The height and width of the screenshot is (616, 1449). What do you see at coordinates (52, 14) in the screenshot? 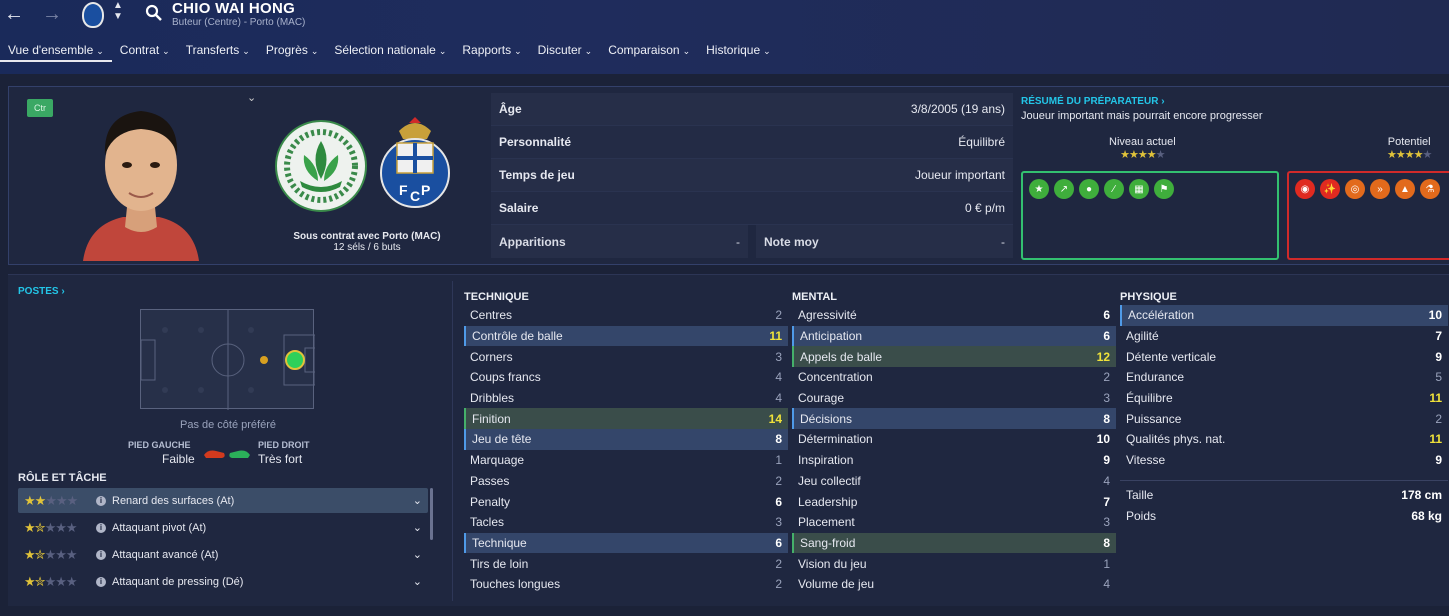
I see `forward-arrow-icon: →` at bounding box center [52, 14].